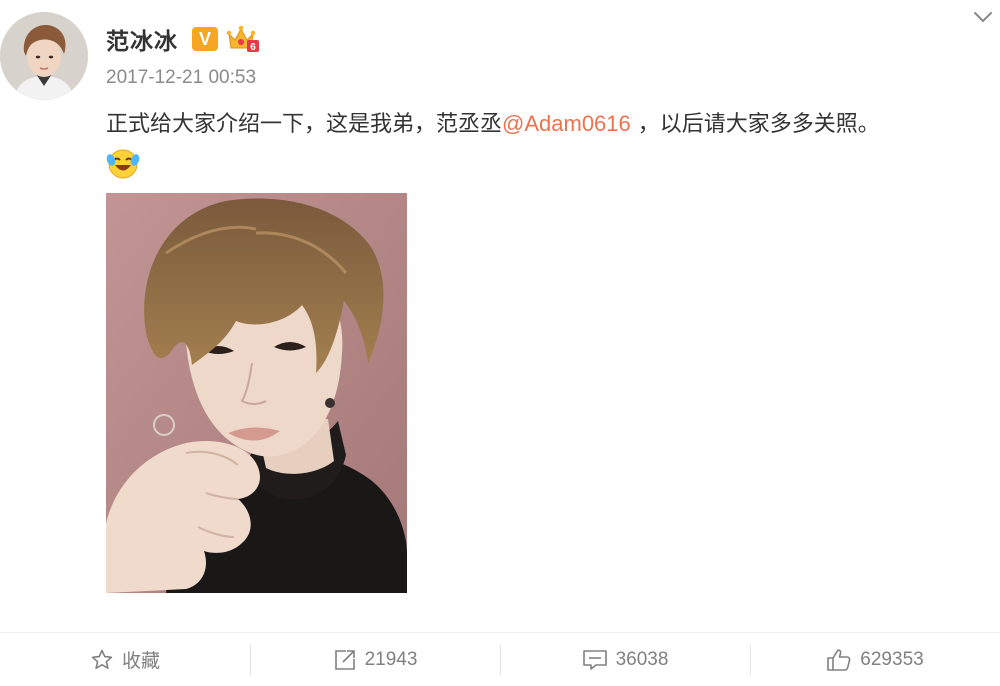  I want to click on repost-icon, so click(344, 659).